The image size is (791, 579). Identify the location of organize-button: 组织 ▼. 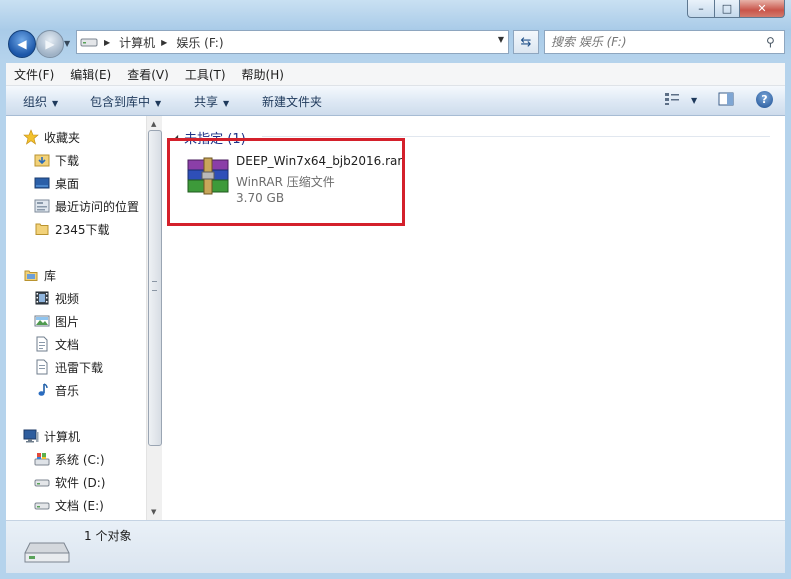
(40, 101).